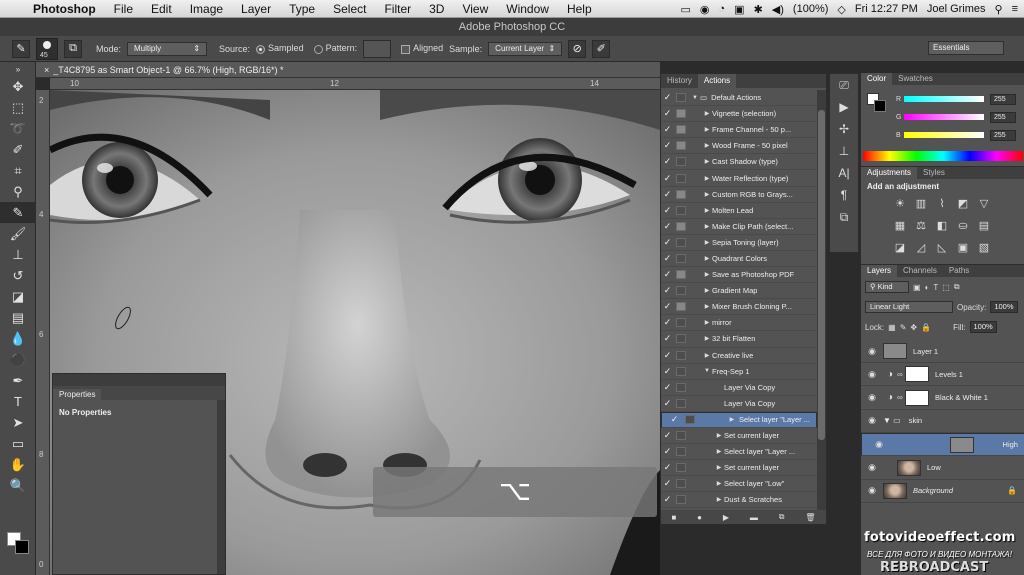  What do you see at coordinates (739, 323) in the screenshot?
I see `action-item: ✓ ▶ mirror` at bounding box center [739, 323].